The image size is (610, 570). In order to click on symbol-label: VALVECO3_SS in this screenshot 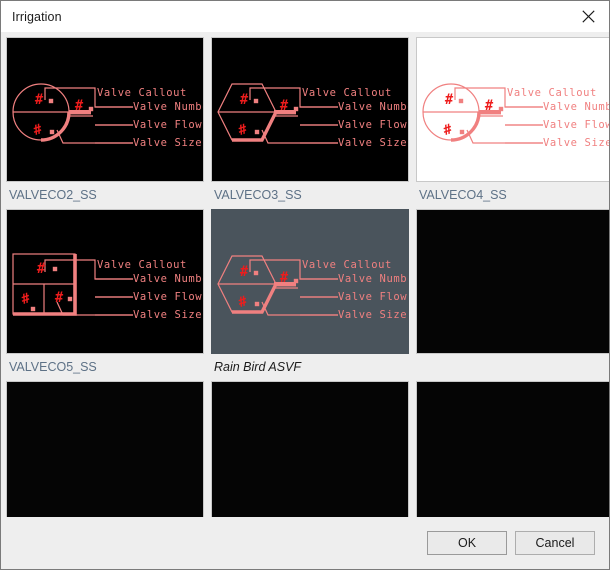, I will do `click(258, 195)`.